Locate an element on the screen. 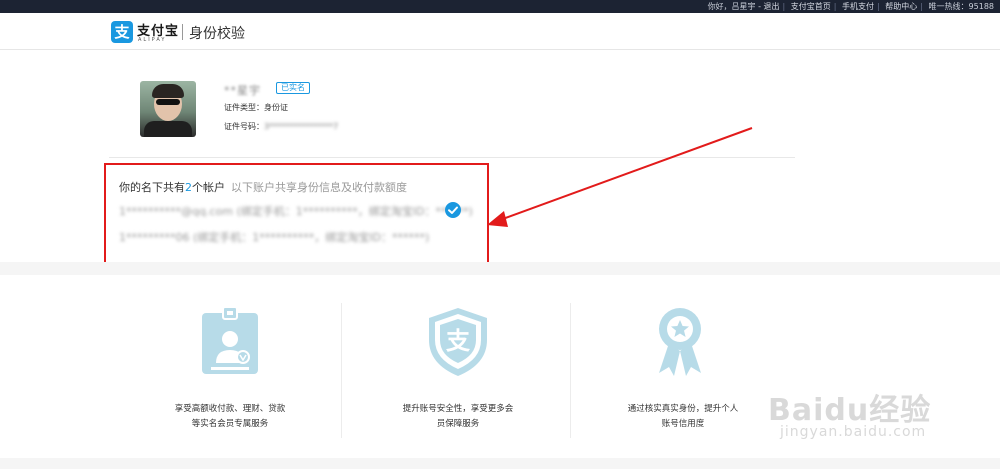  award-ribbon-icon is located at coordinates (680, 342).